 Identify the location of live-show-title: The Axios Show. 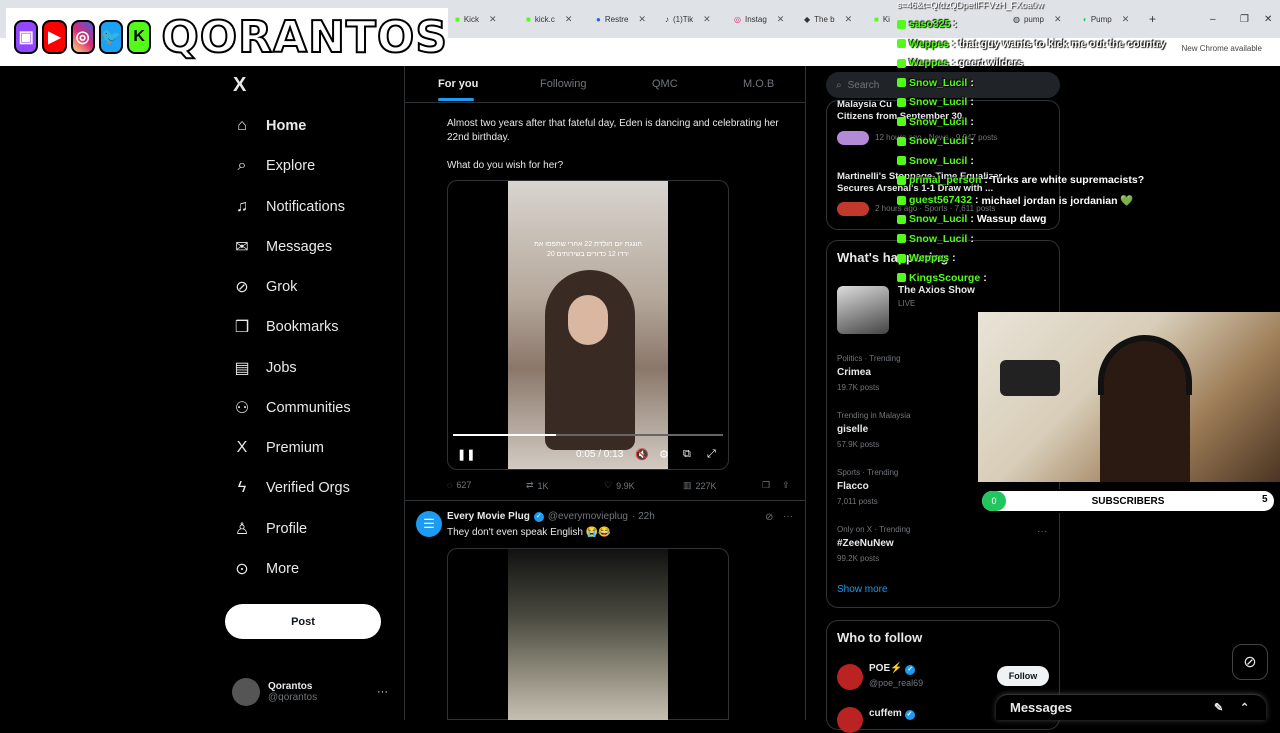
(936, 290).